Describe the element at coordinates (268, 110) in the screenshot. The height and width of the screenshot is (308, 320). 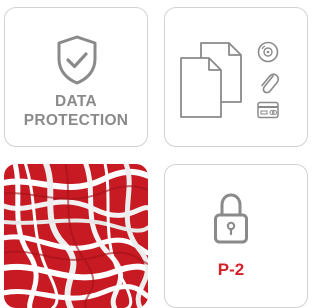
I see `credit-card-icon` at that location.